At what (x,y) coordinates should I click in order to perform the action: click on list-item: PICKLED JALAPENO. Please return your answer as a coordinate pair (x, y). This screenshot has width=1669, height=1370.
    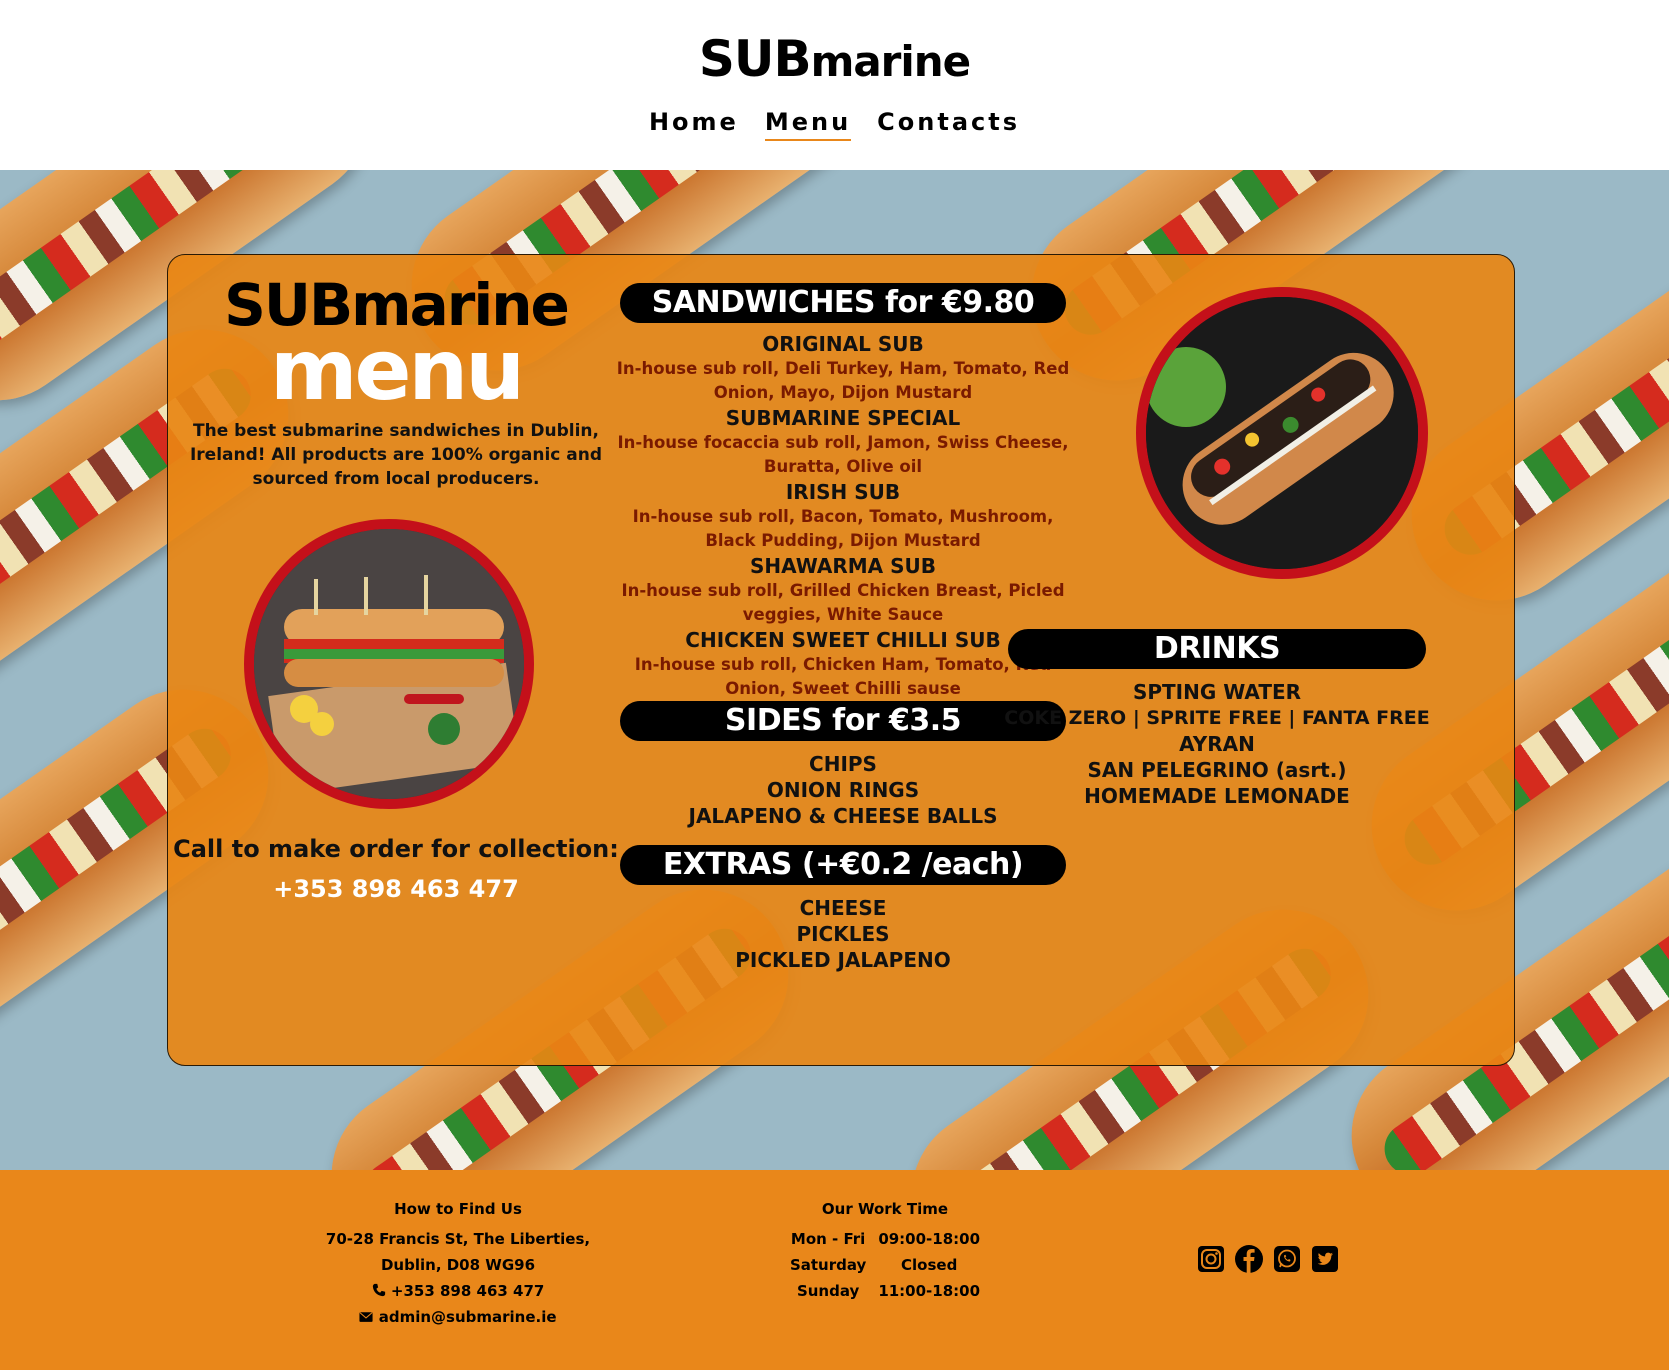
    Looking at the image, I should click on (843, 960).